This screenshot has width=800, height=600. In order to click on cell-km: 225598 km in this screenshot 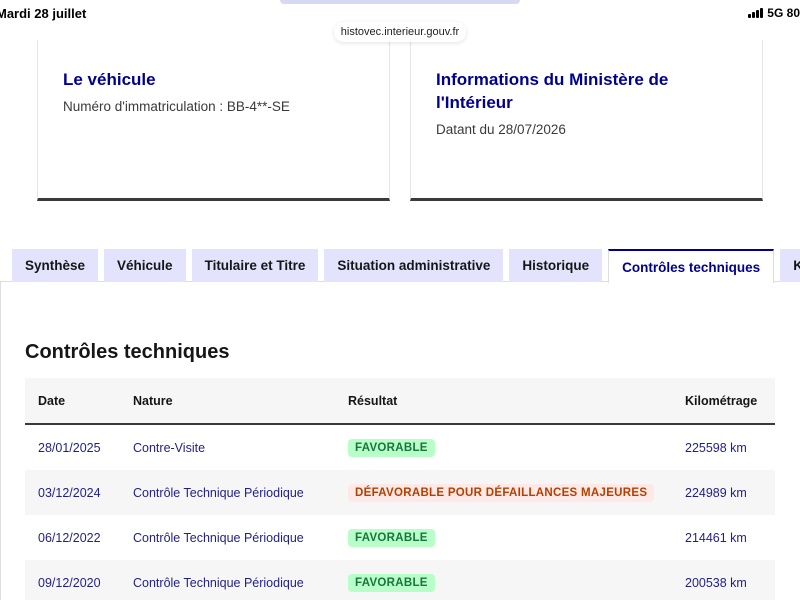, I will do `click(716, 447)`.